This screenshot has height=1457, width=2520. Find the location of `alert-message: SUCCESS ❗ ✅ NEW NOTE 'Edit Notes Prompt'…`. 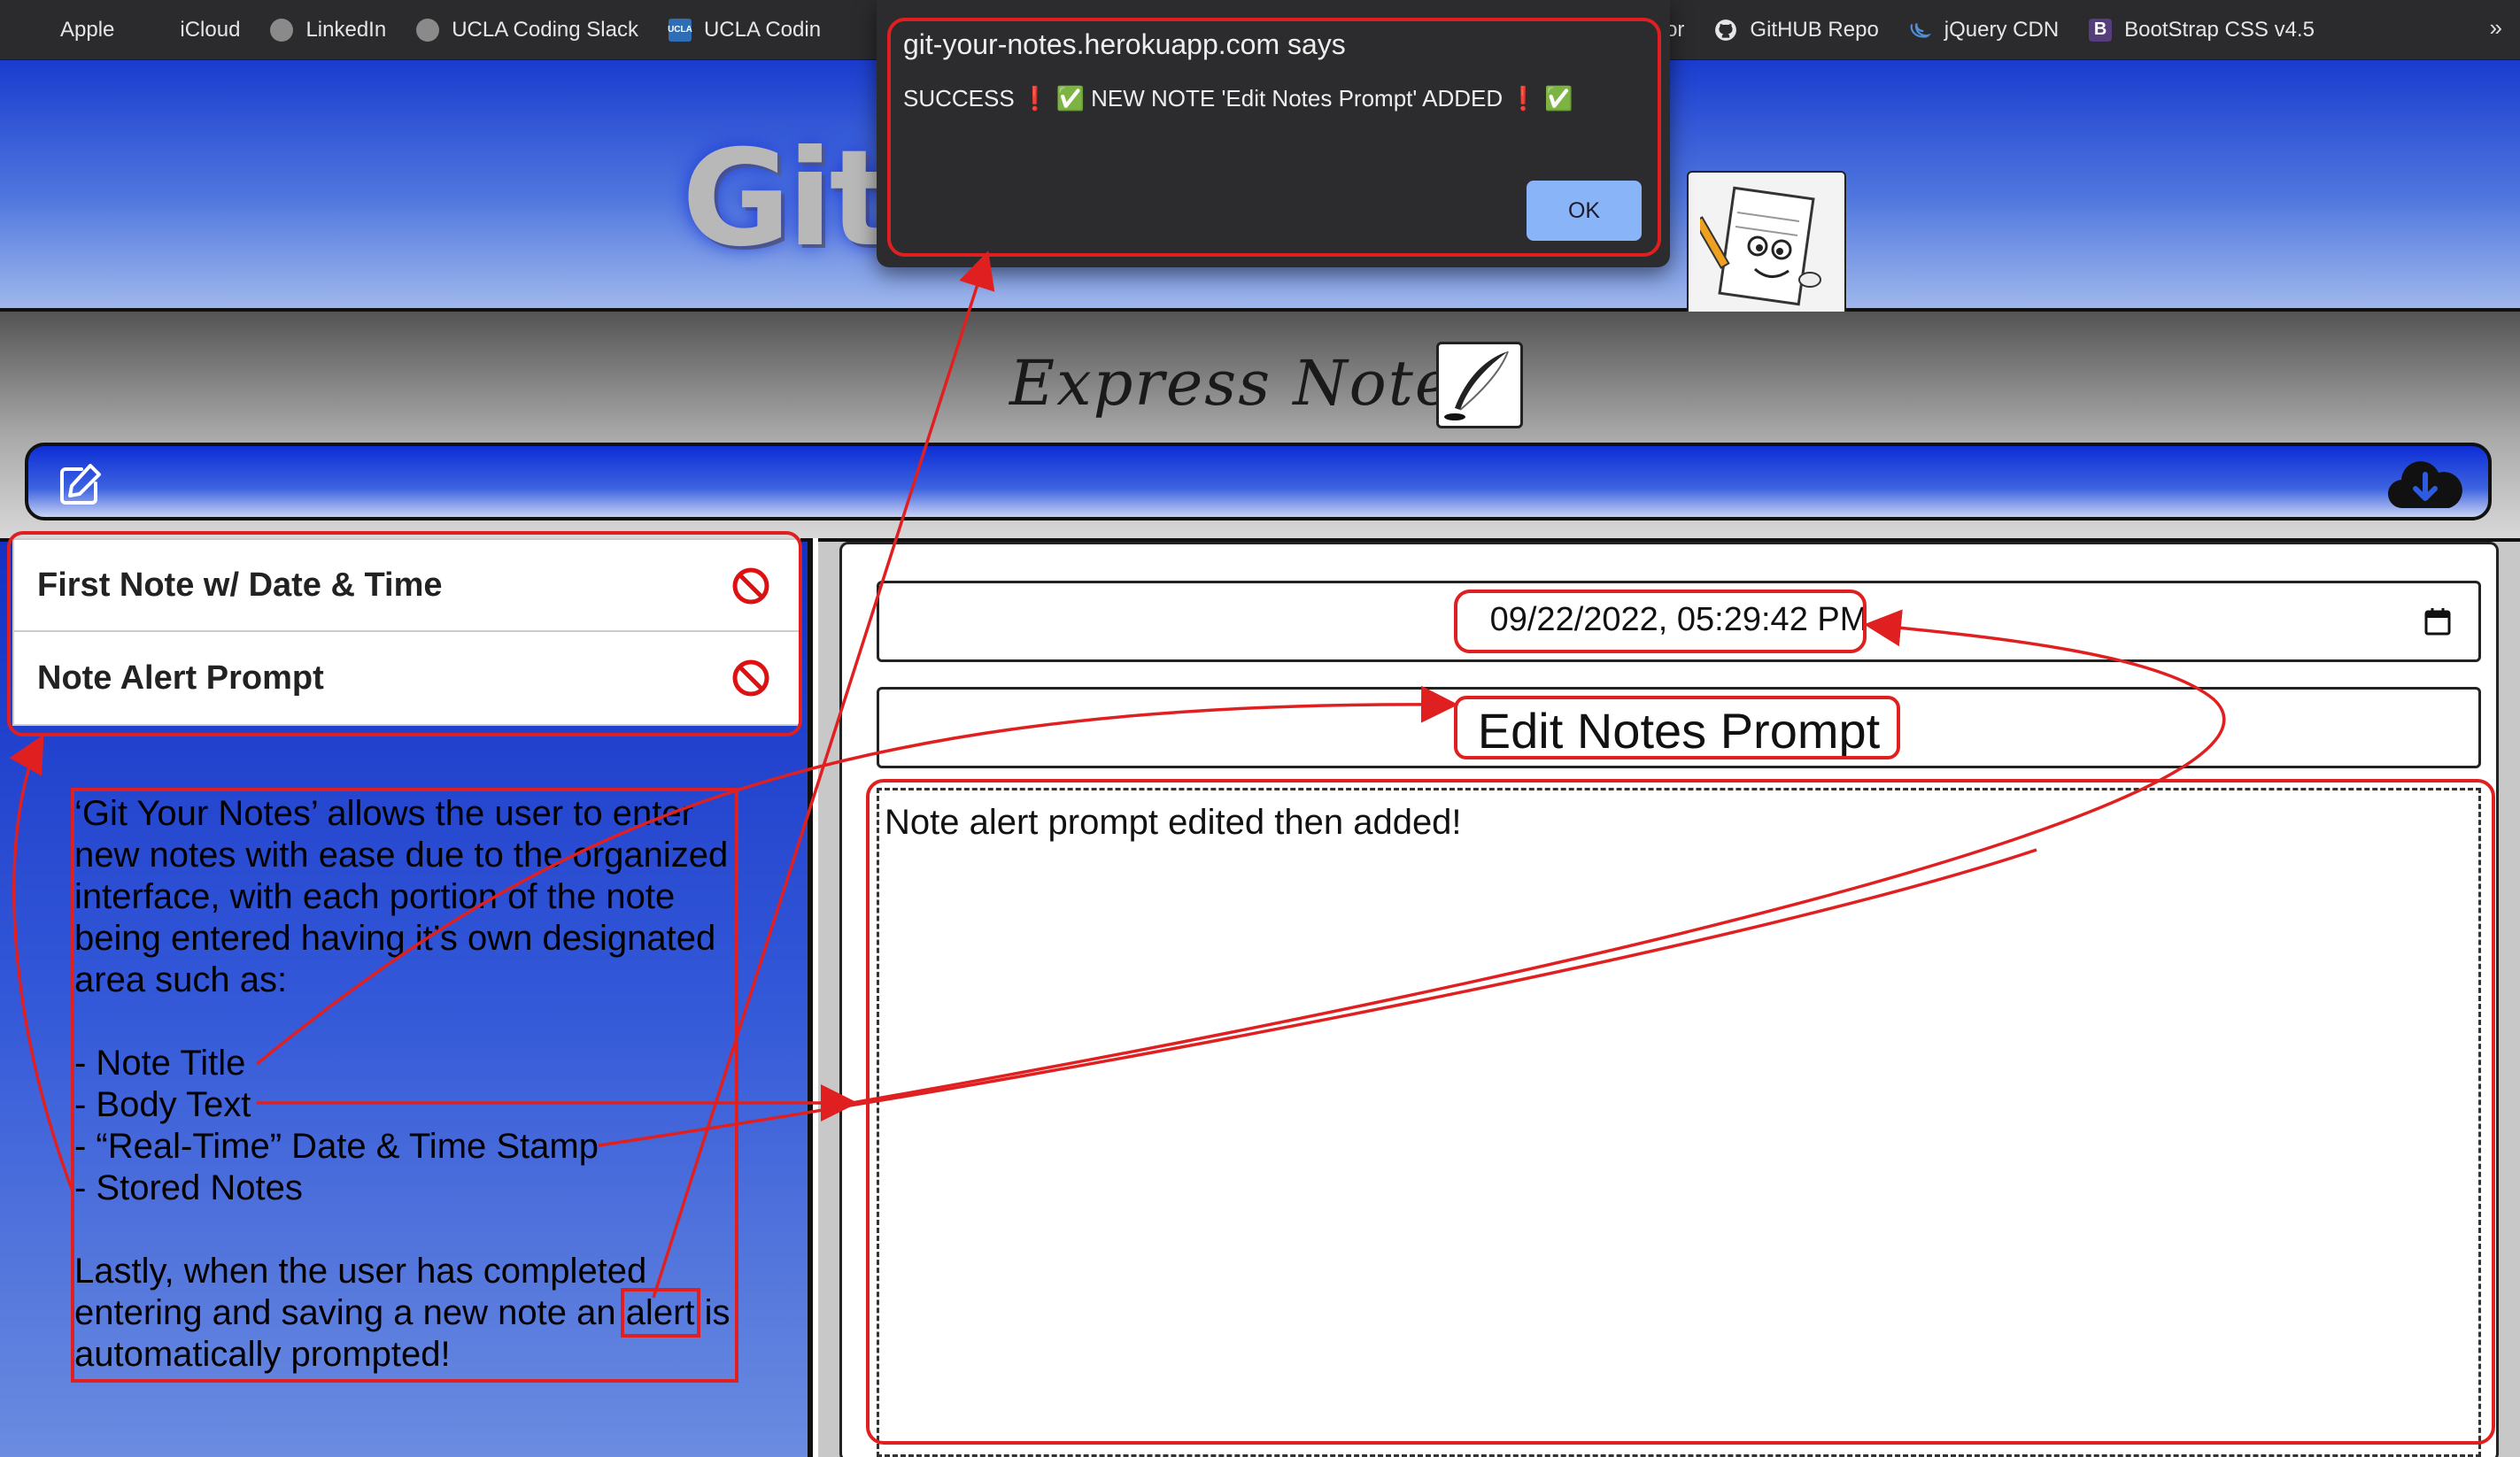

alert-message: SUCCESS ❗ ✅ NEW NOTE 'Edit Notes Prompt'… is located at coordinates (1238, 98).